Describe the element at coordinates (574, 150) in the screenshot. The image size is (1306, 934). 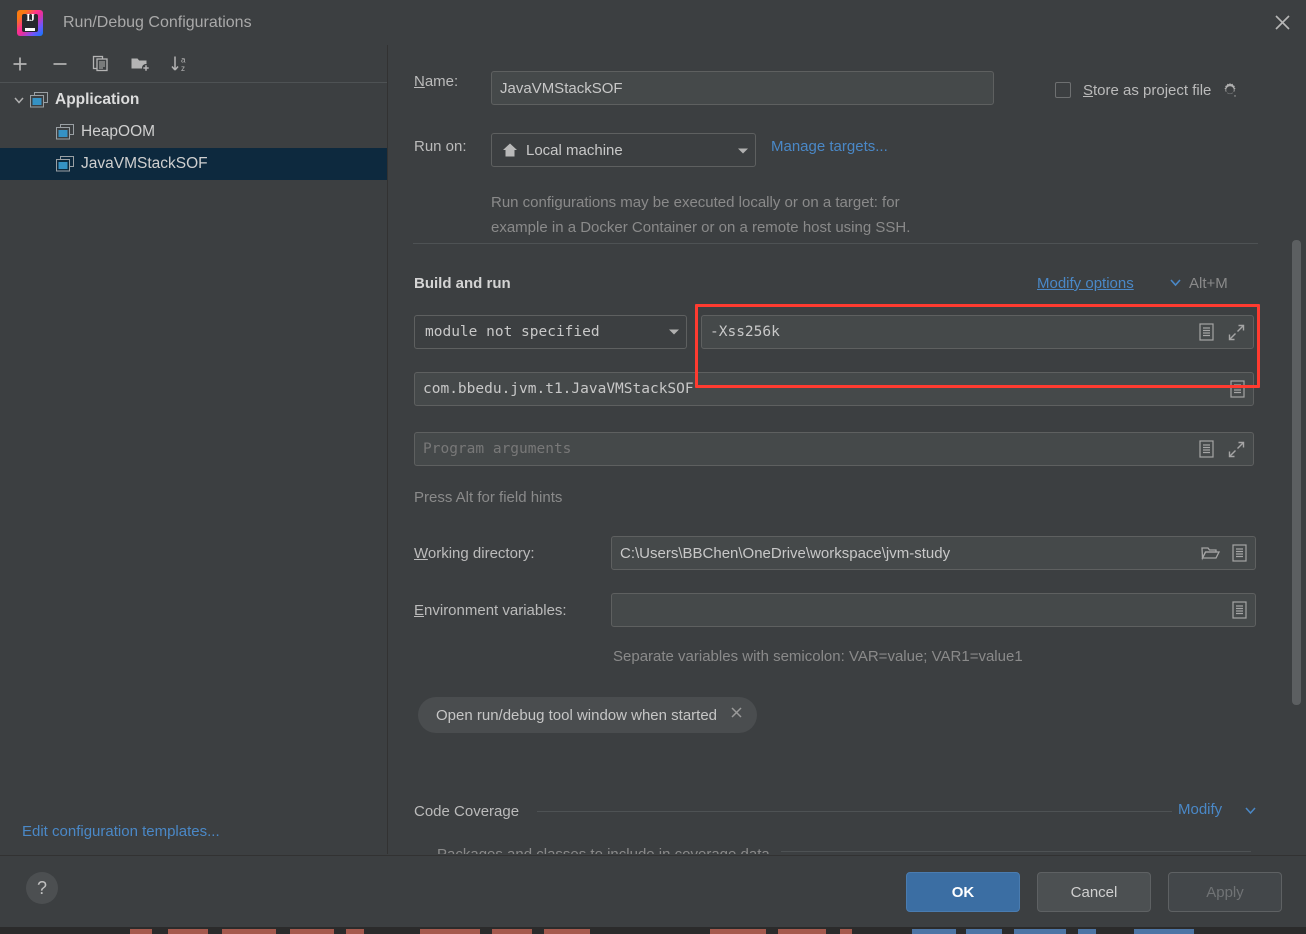
I see `run-on-target-value: Local machine` at that location.